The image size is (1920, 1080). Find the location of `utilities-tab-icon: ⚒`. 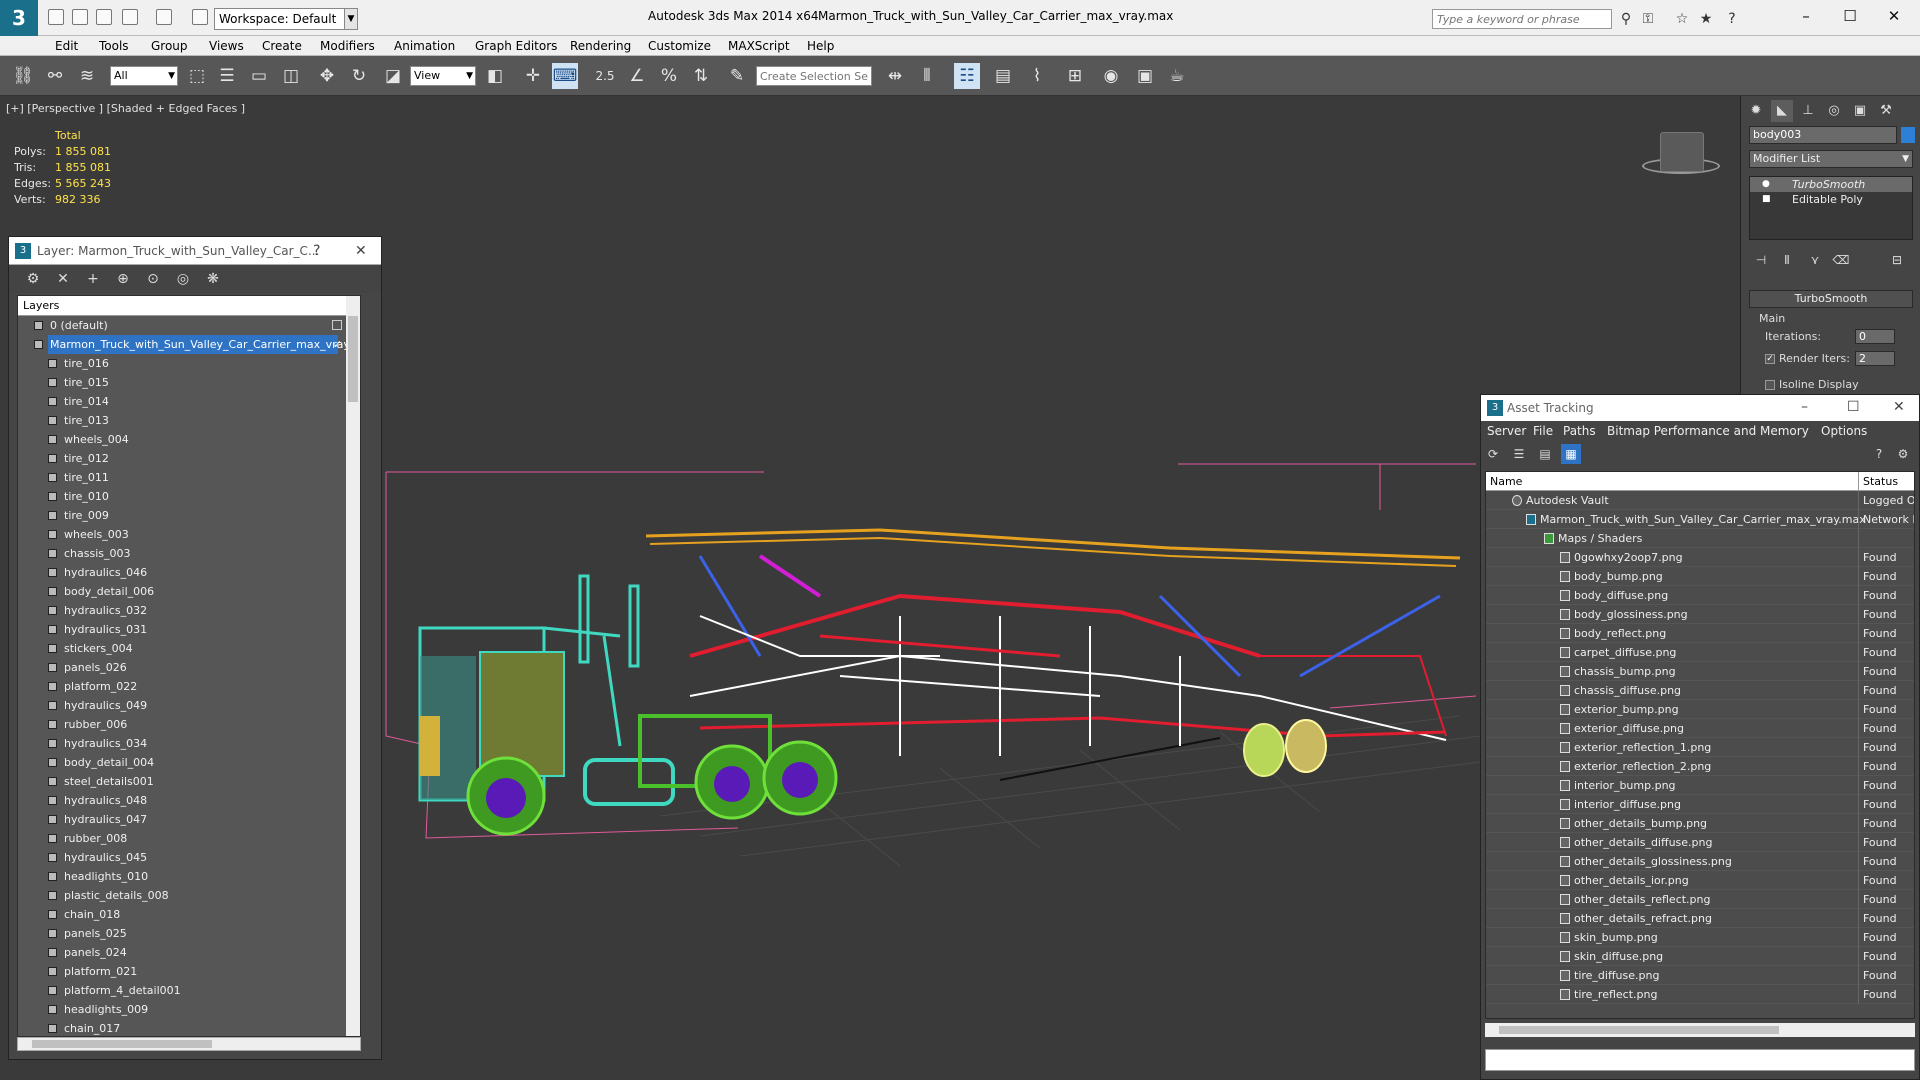

utilities-tab-icon: ⚒ is located at coordinates (1886, 111).